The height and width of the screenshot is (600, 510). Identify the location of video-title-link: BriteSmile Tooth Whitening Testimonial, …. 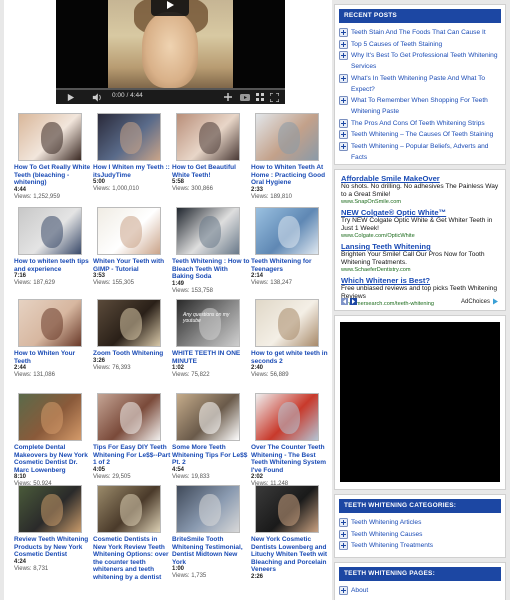
(211, 551).